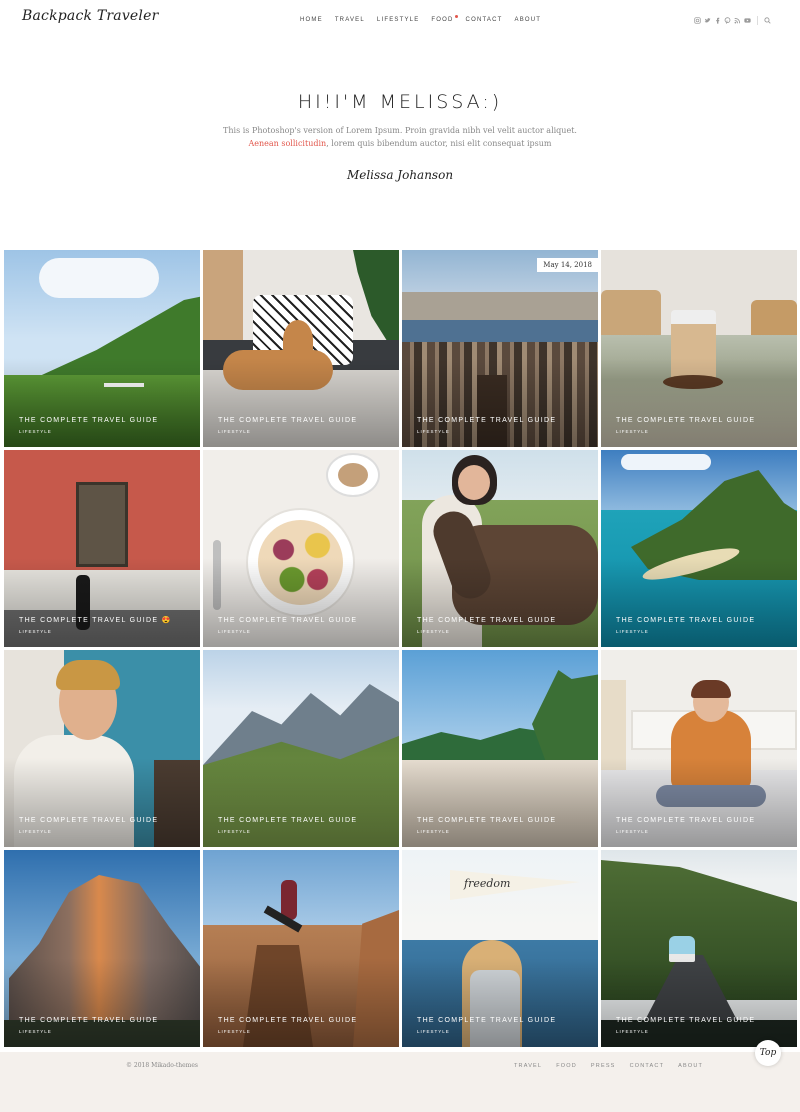 The width and height of the screenshot is (800, 1112). Describe the element at coordinates (528, 20) in the screenshot. I see `nav-about: ABOUT` at that location.